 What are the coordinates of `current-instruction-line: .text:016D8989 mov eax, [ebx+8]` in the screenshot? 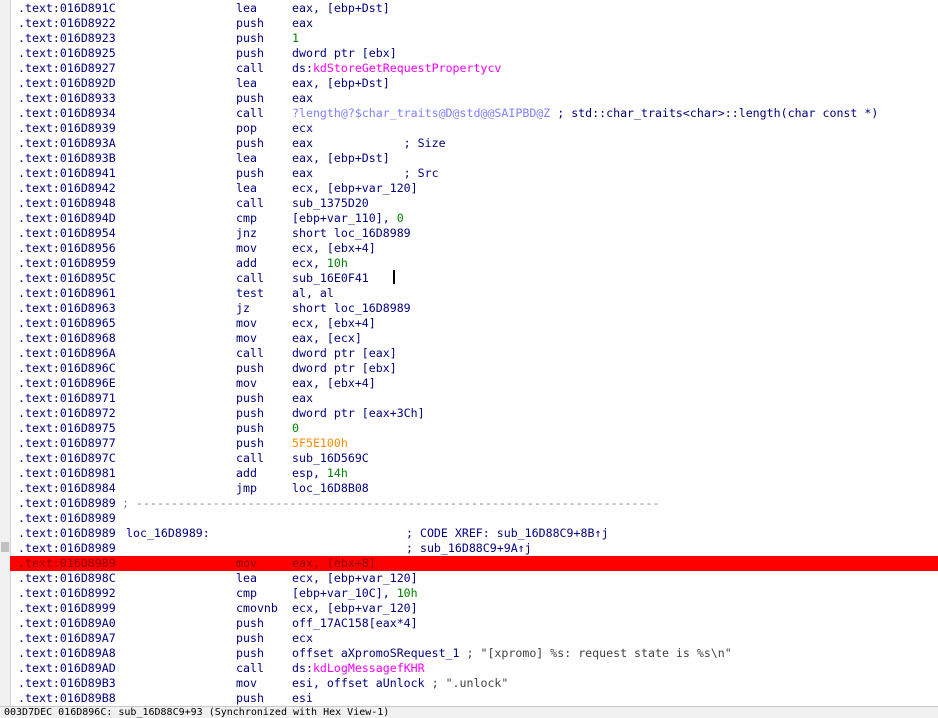 It's located at (474, 563).